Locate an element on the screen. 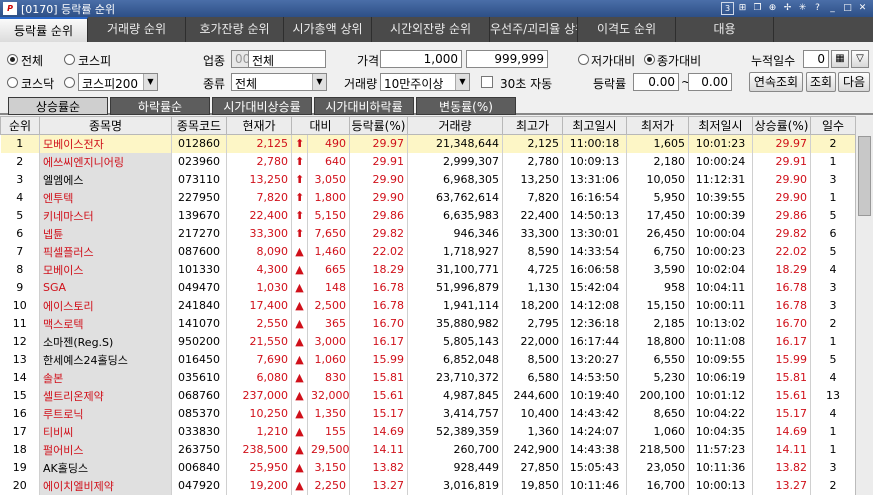  subtab-open-fall: 시가대비하락률 is located at coordinates (364, 106).